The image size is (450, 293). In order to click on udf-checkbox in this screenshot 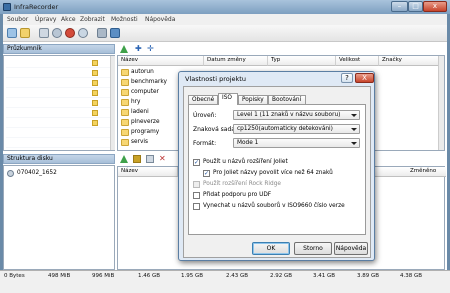, I will do `click(196, 195)`.